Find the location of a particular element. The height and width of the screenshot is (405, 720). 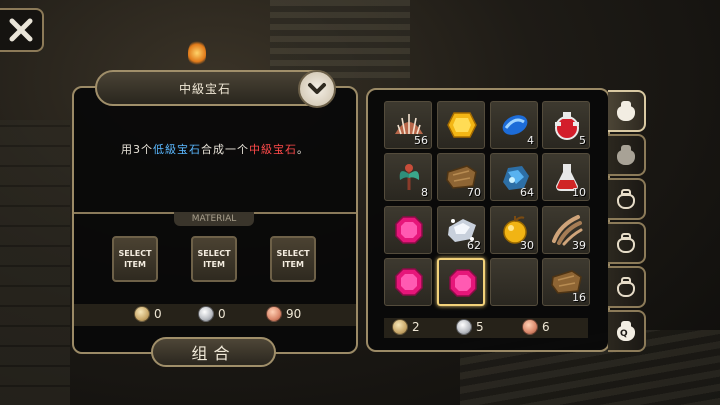

item-count: 62 is located at coordinates (474, 245).